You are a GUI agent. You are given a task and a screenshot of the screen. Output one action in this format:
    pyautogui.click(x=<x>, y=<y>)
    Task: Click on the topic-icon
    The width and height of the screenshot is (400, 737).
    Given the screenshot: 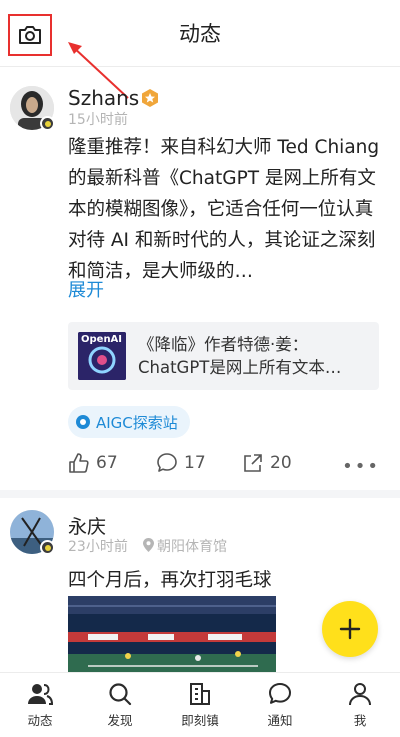 What is the action you would take?
    pyautogui.click(x=83, y=422)
    